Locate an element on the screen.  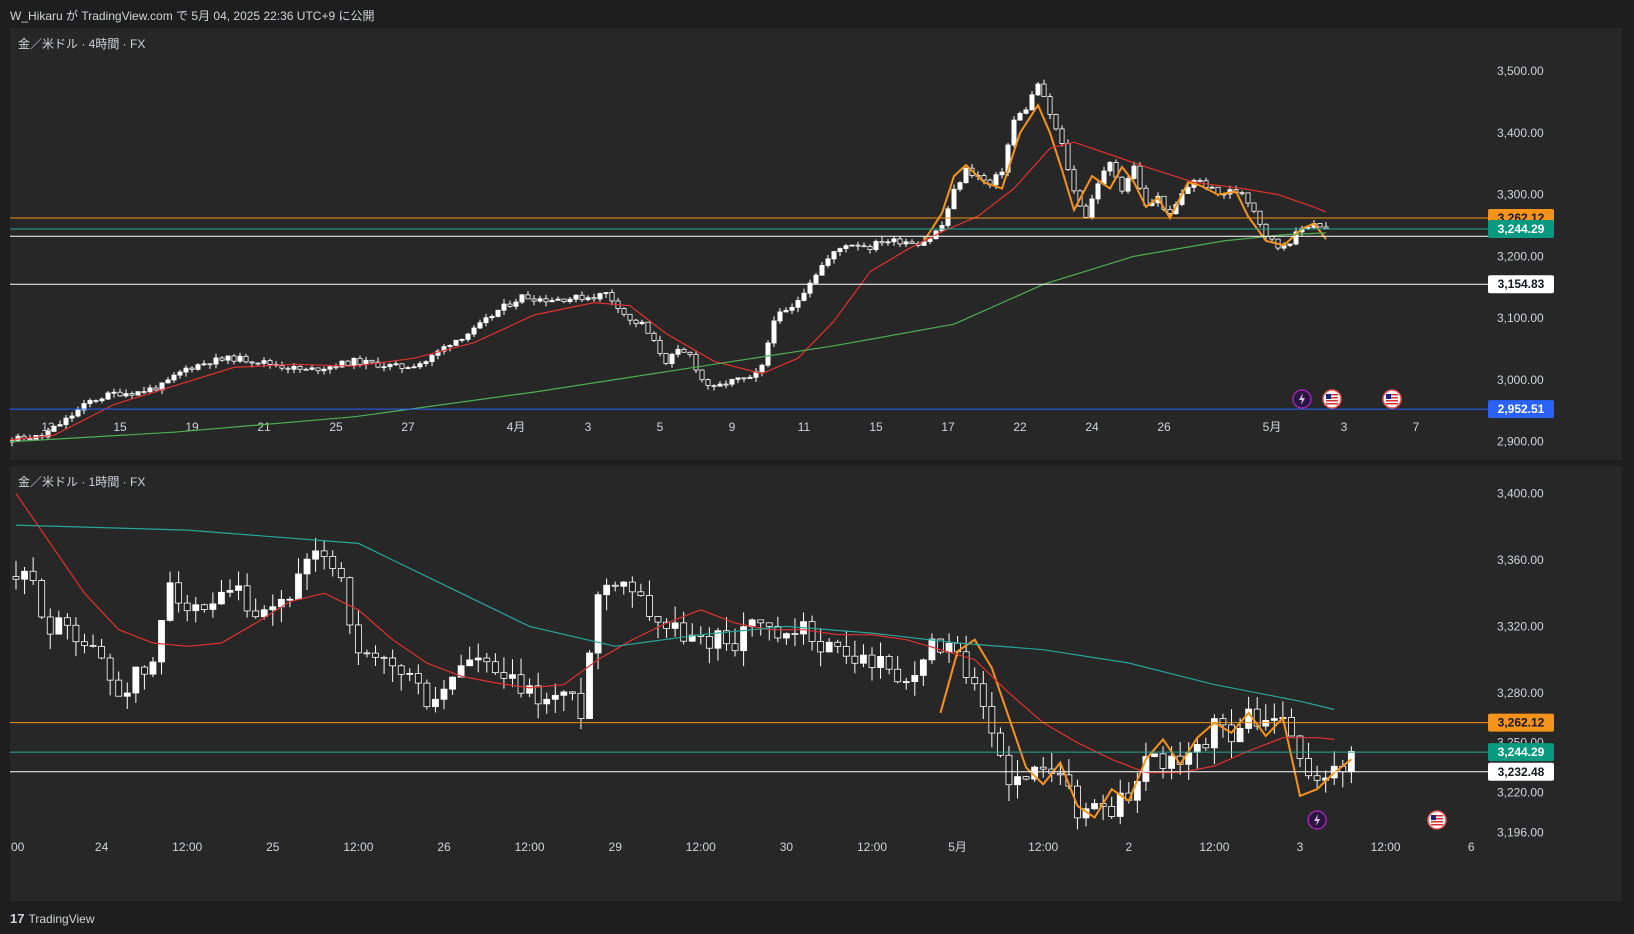
x-tick-label: 5月 is located at coordinates (957, 847).